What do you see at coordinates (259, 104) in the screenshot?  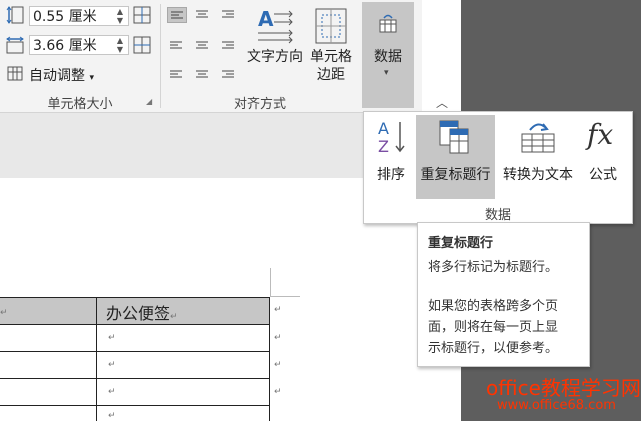 I see `alignment-group-label: 对齐方式` at bounding box center [259, 104].